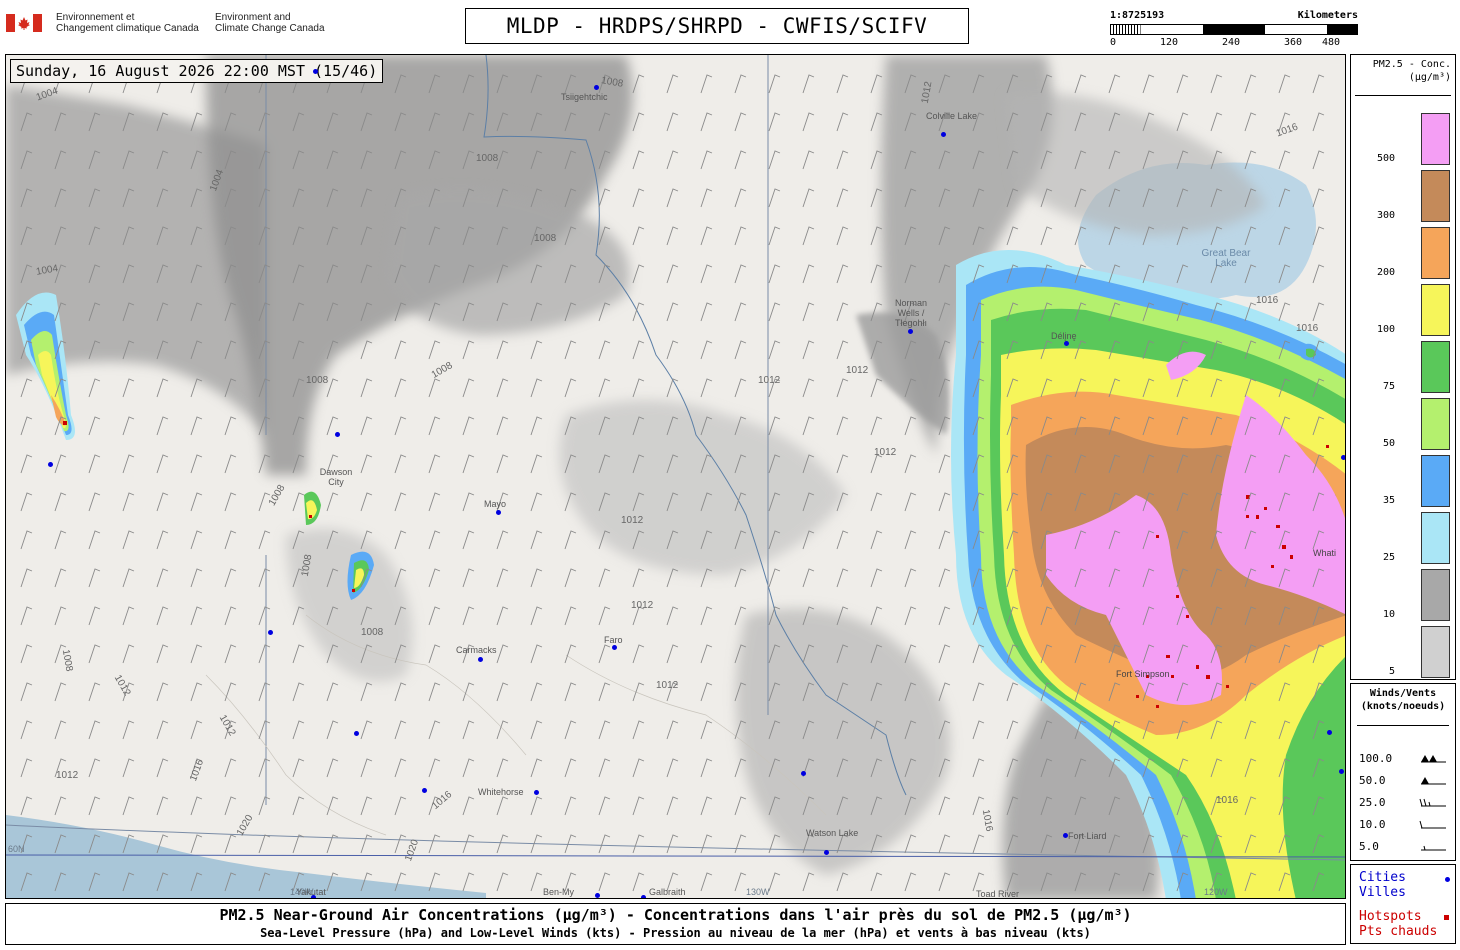 The image size is (1460, 950). Describe the element at coordinates (1388, 614) in the screenshot. I see `pm25-legend-label: 10` at that location.